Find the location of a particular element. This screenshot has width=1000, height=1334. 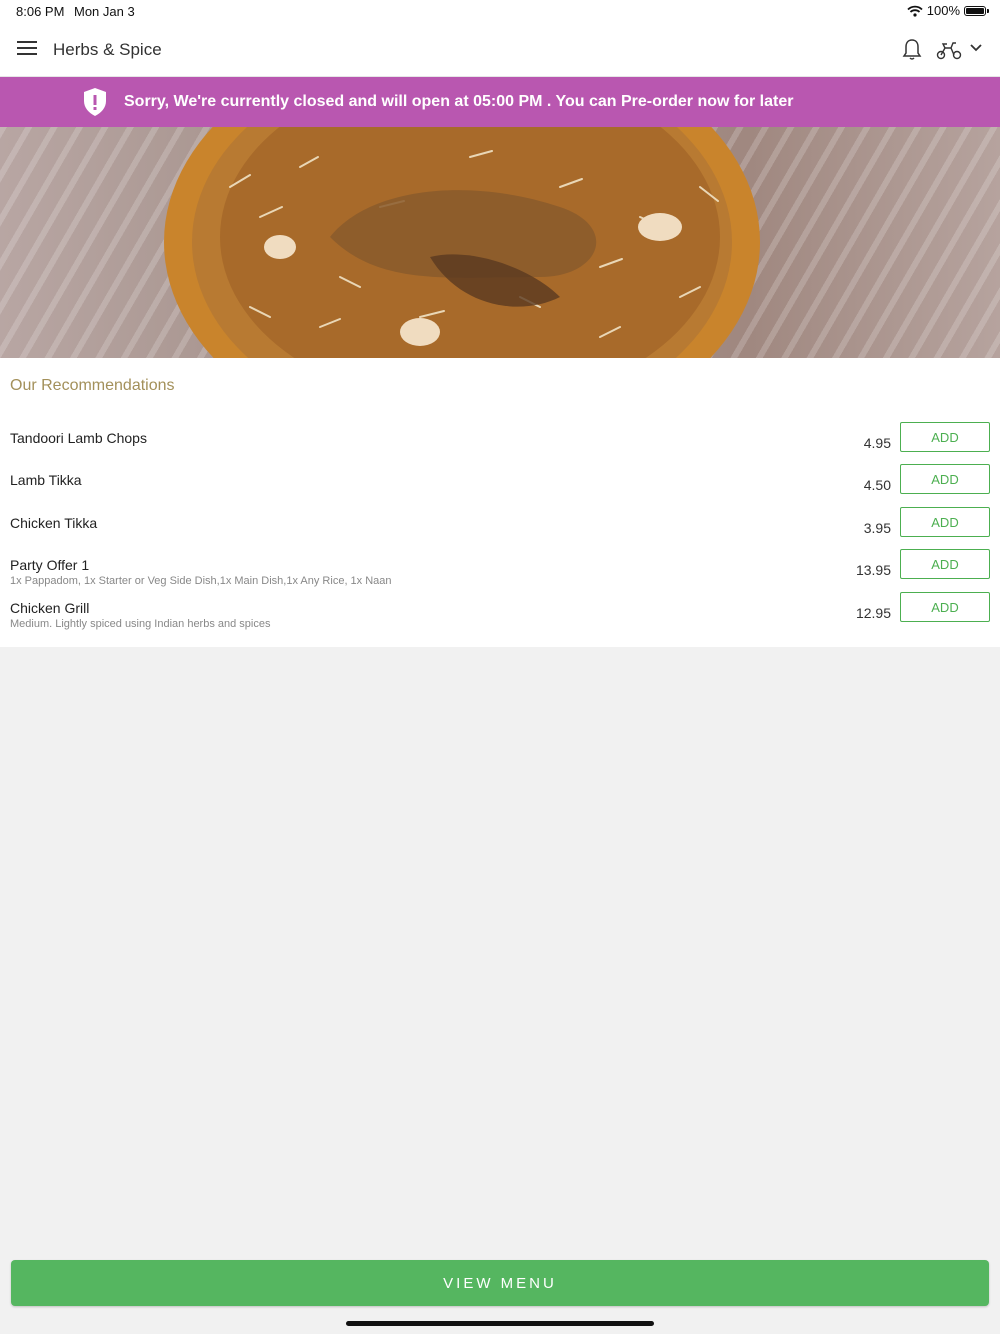

item-price: 12.95 is located at coordinates (873, 613).